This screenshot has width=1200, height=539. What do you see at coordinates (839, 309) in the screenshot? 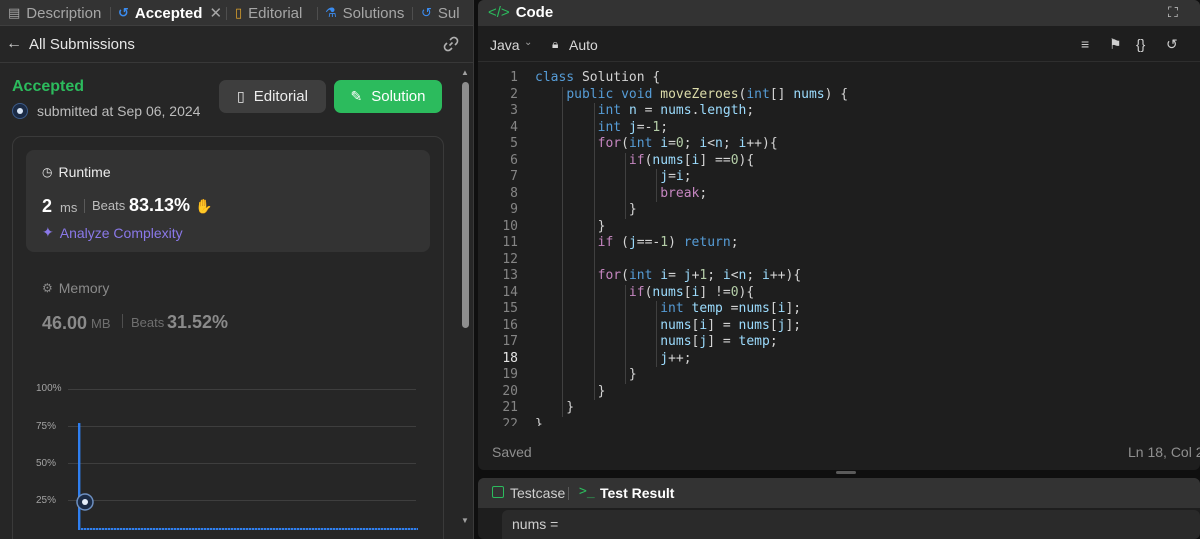
I see `code-line: 15 int temp =nums[i];` at bounding box center [839, 309].